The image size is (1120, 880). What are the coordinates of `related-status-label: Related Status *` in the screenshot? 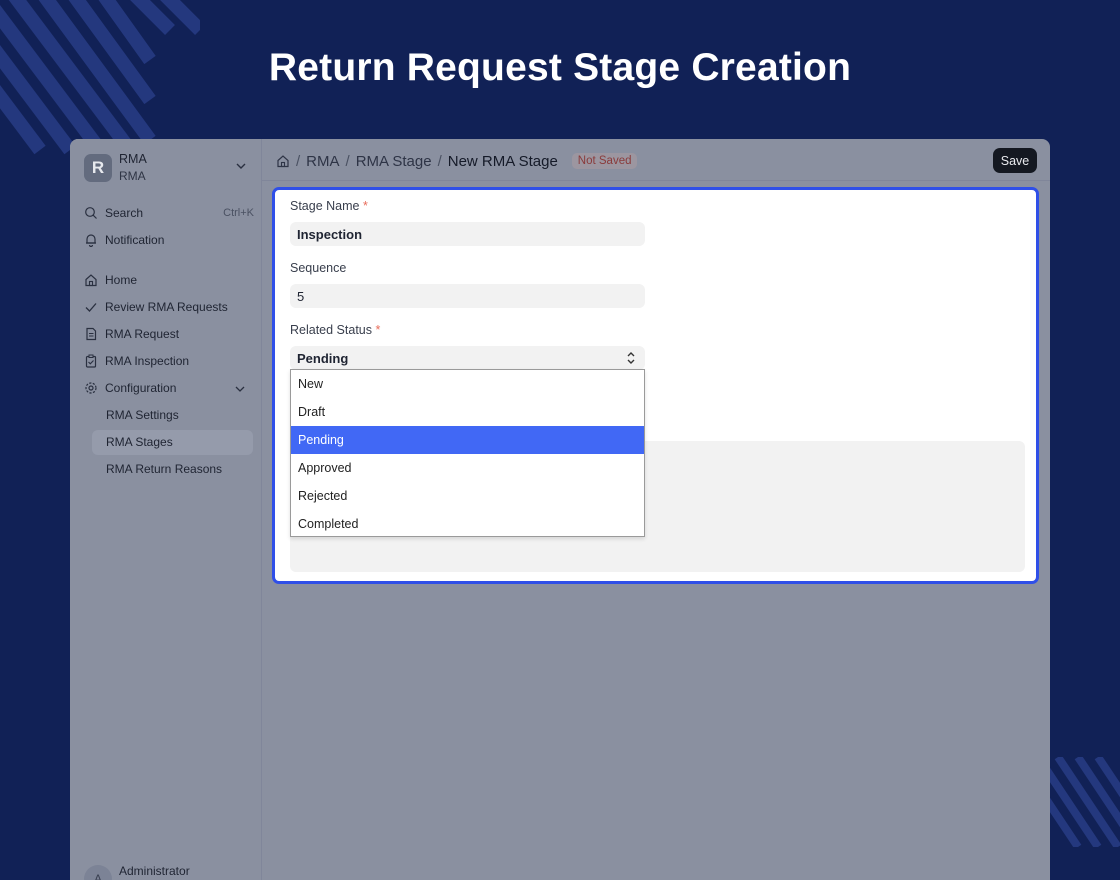 It's located at (335, 330).